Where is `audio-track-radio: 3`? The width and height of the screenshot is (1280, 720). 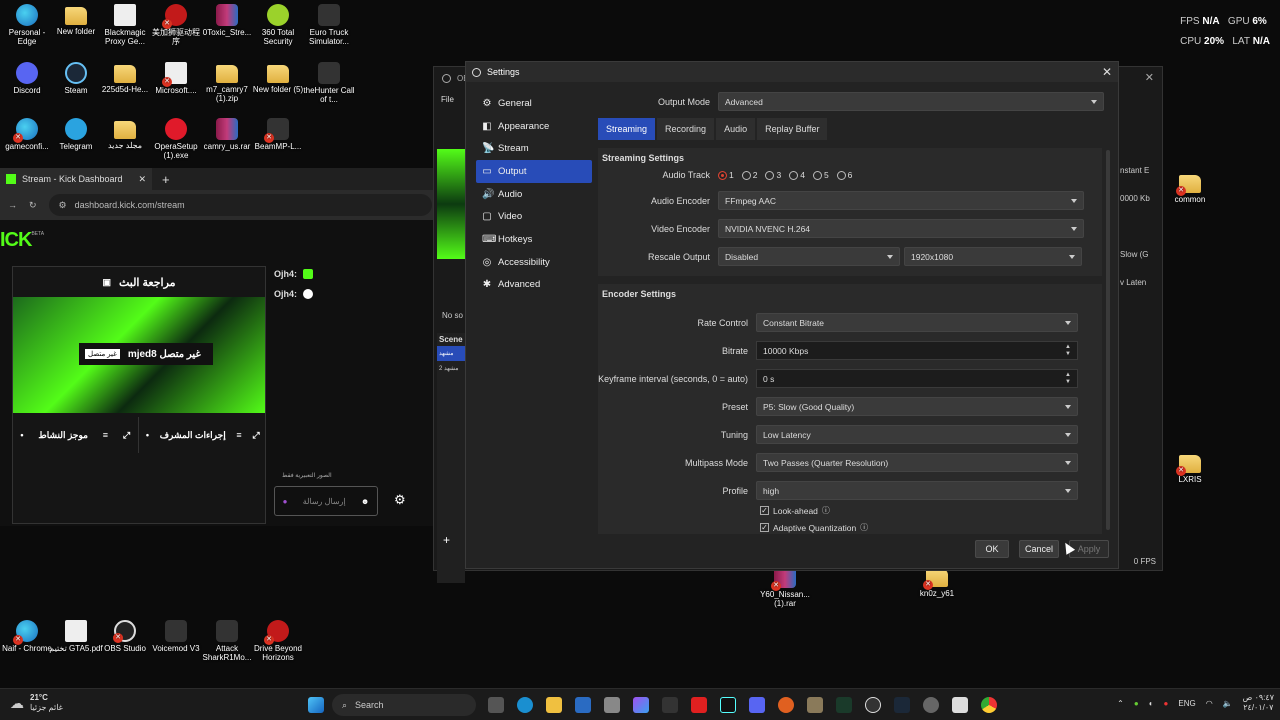
audio-track-radio: 3 is located at coordinates (773, 175).